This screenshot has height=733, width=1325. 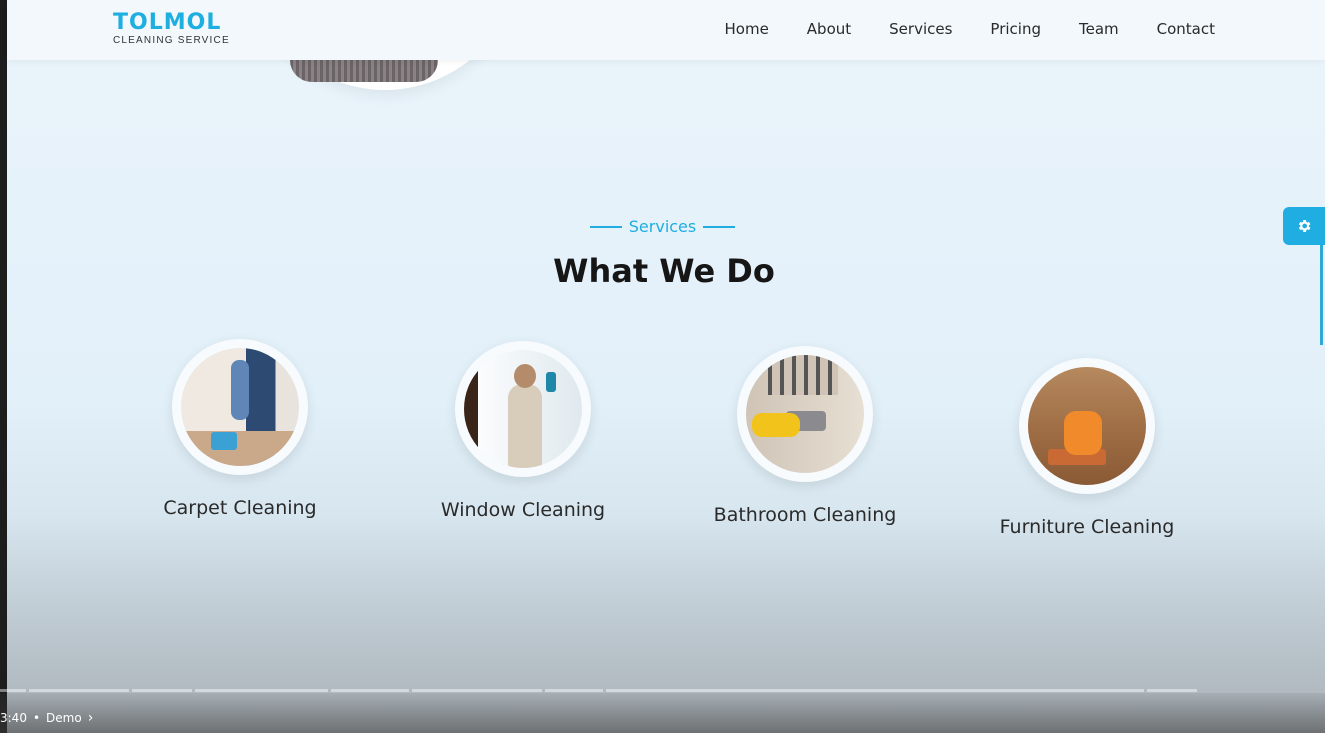 I want to click on section-title: What We Do, so click(x=664, y=271).